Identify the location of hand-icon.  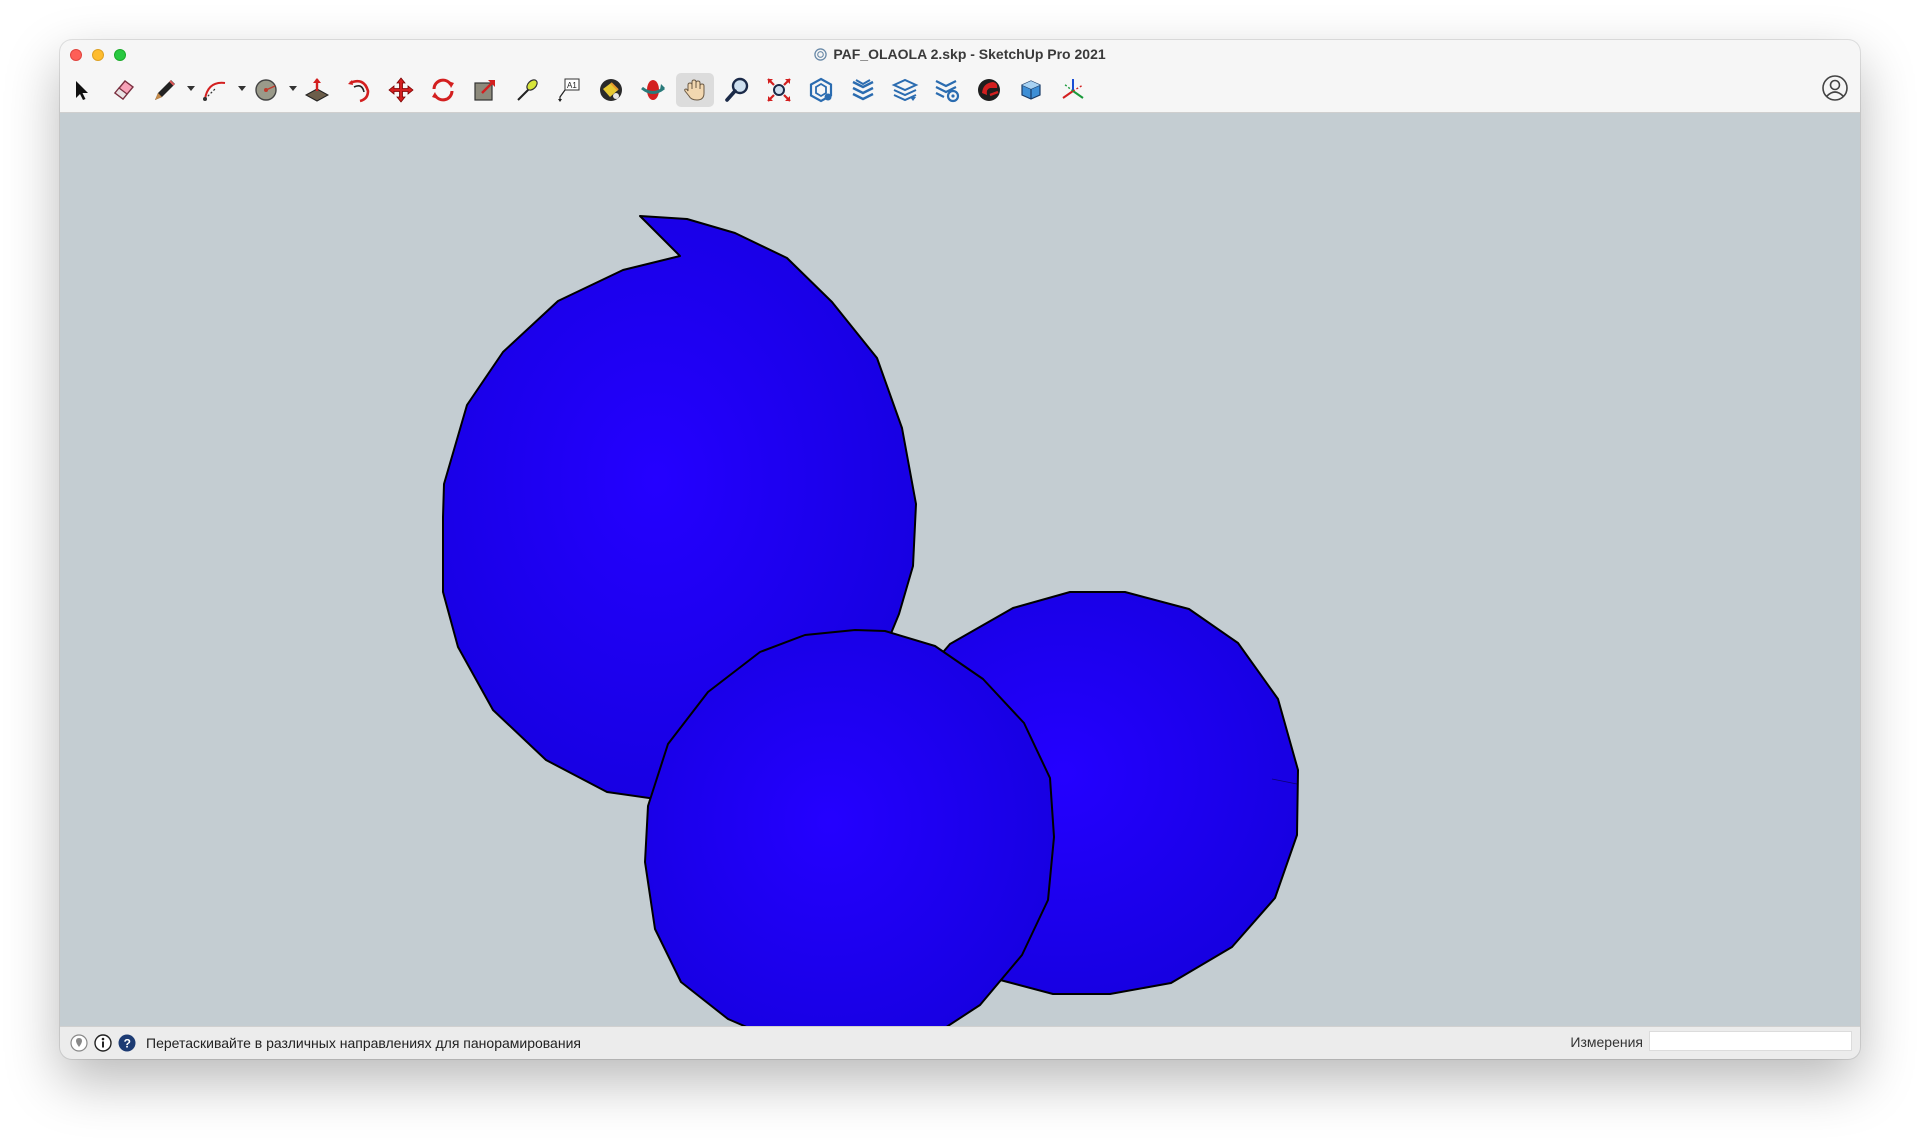
(694, 90).